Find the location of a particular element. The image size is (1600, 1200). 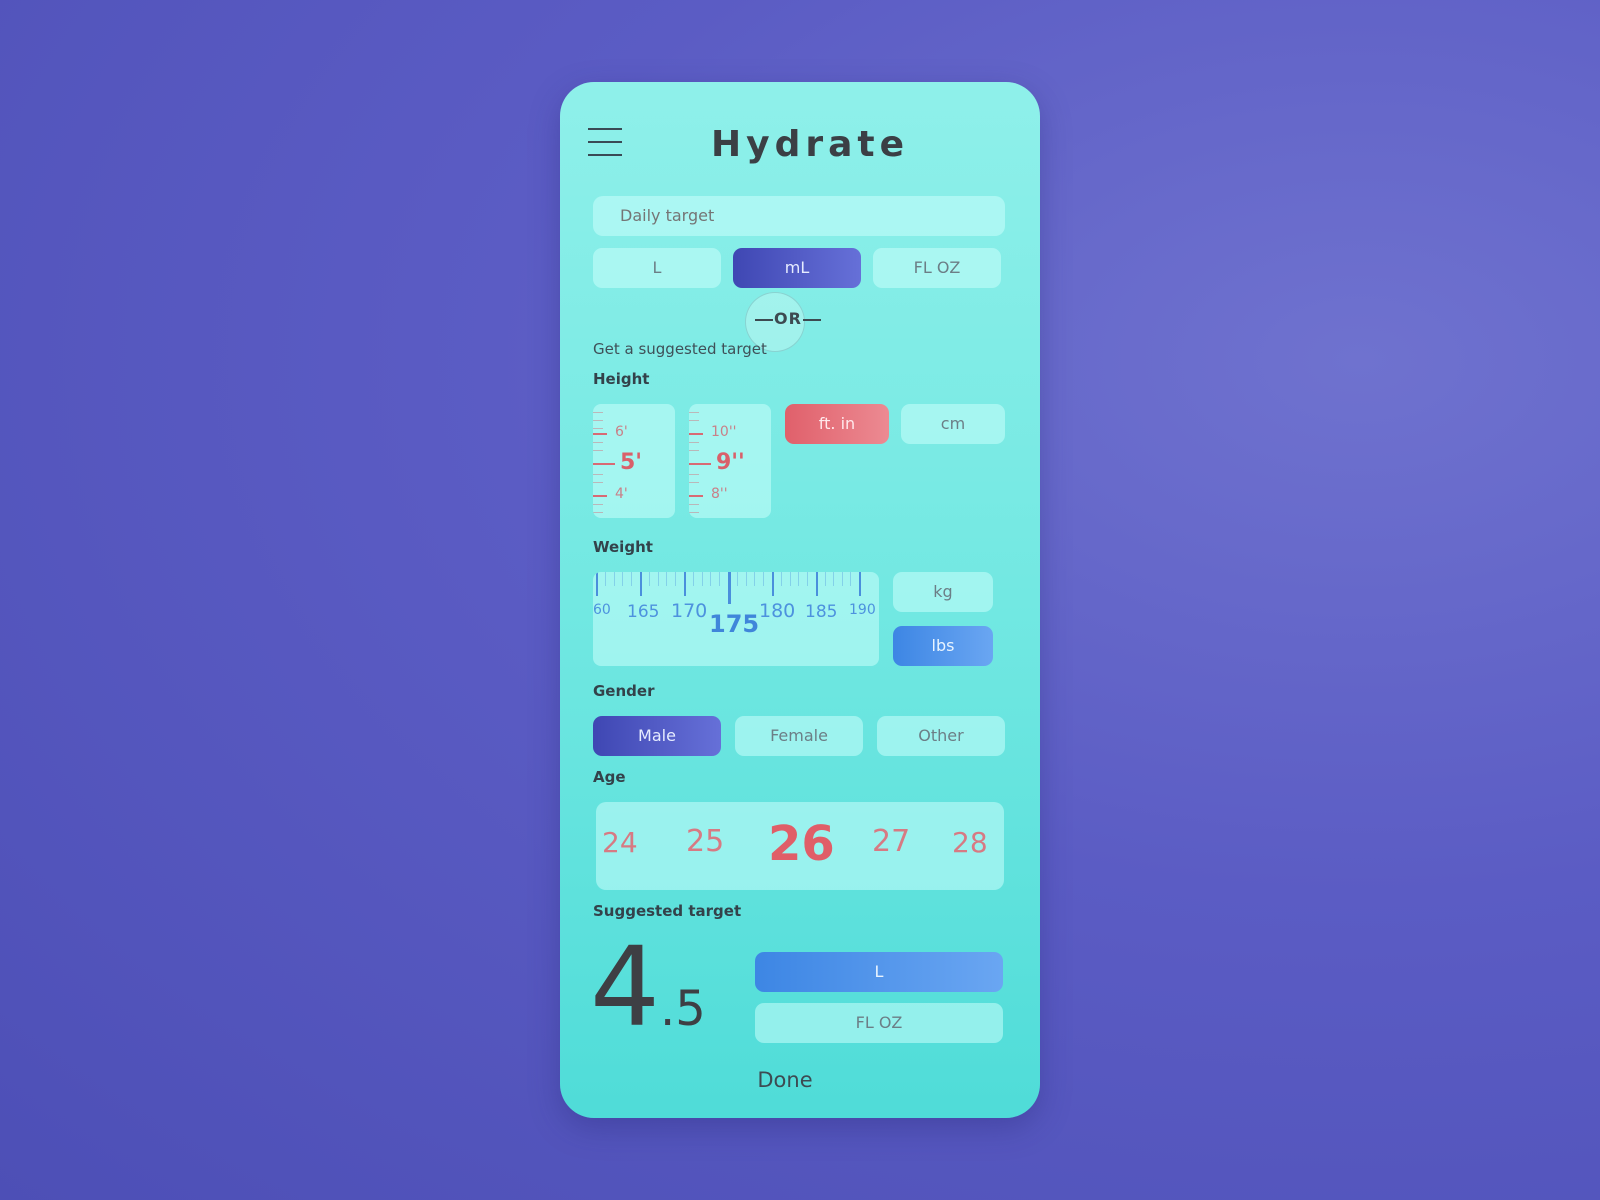

age-label: Age is located at coordinates (609, 777).